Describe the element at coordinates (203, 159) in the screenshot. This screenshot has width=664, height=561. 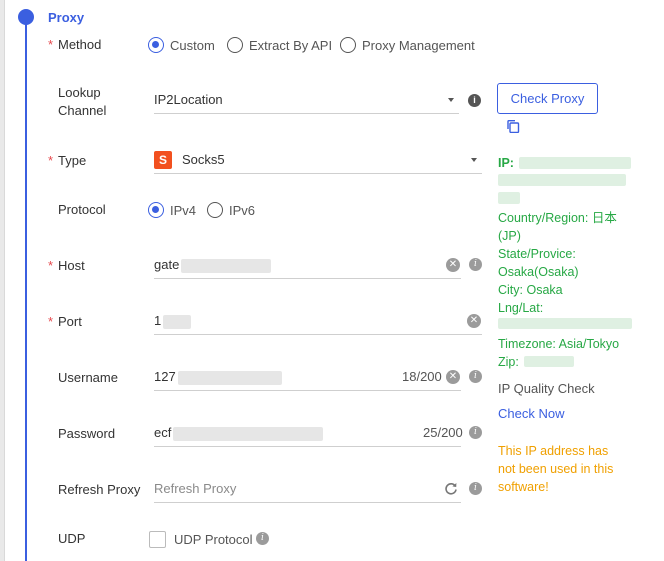
I see `type-value: Socks5` at that location.